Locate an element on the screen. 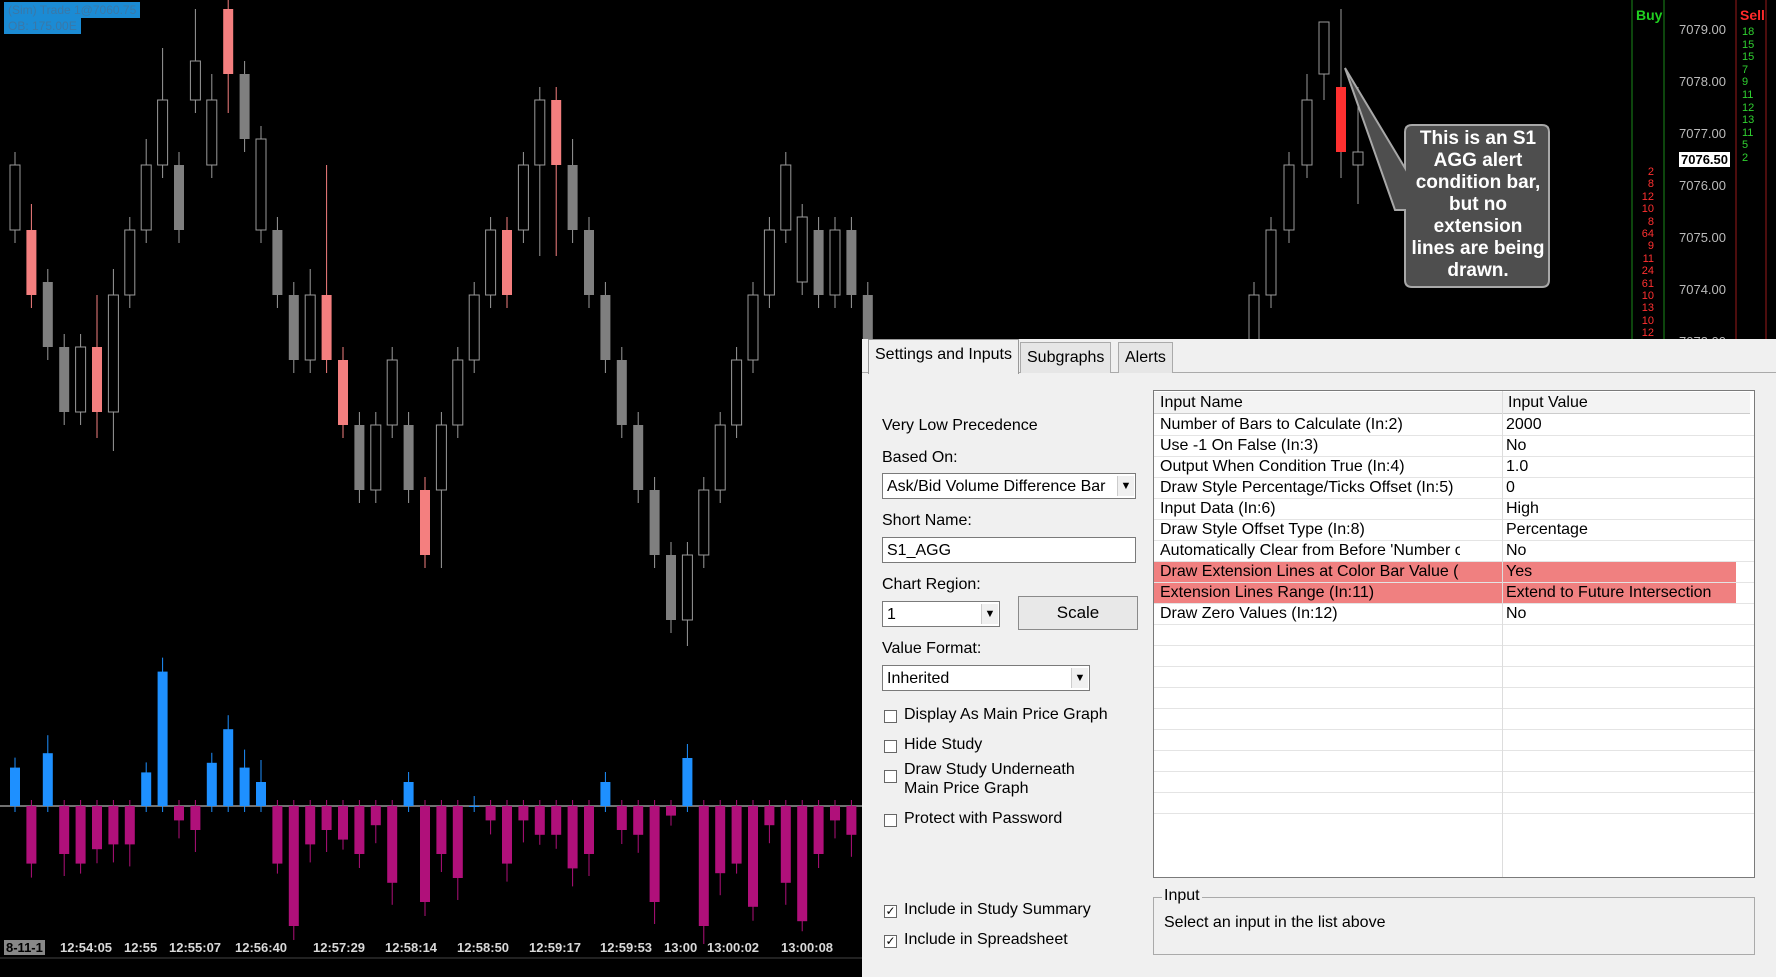  grid-row: Output When Condition True (In:4) 1.0 is located at coordinates (1445, 466).